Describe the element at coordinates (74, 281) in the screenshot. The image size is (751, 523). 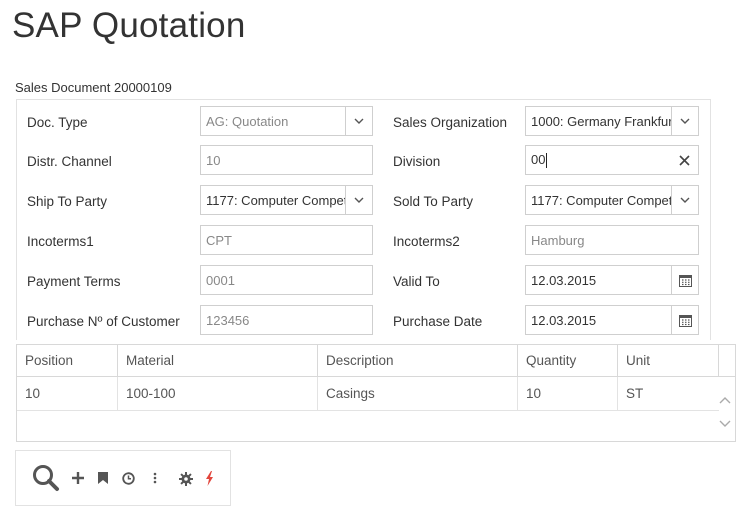
I see `payment-terms-label: Payment Terms` at that location.